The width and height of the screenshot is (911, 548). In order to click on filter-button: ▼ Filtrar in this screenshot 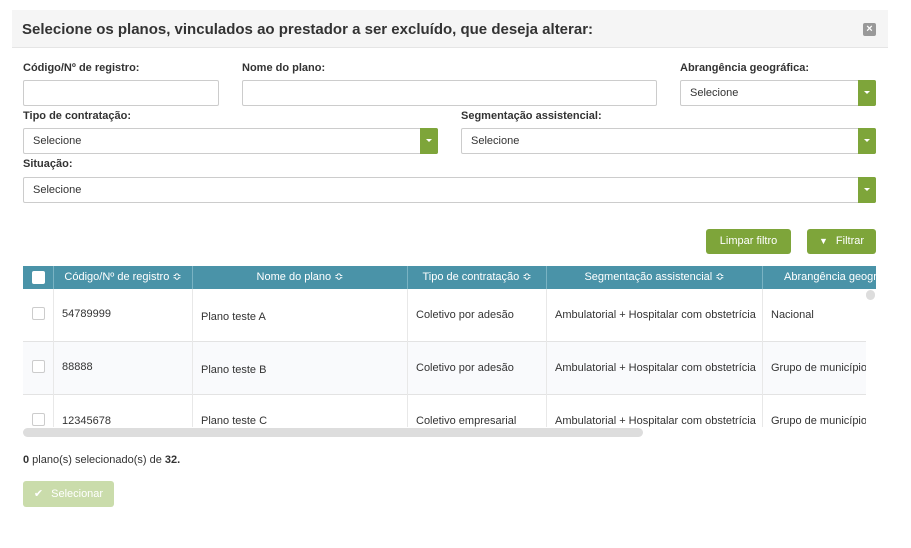, I will do `click(841, 241)`.